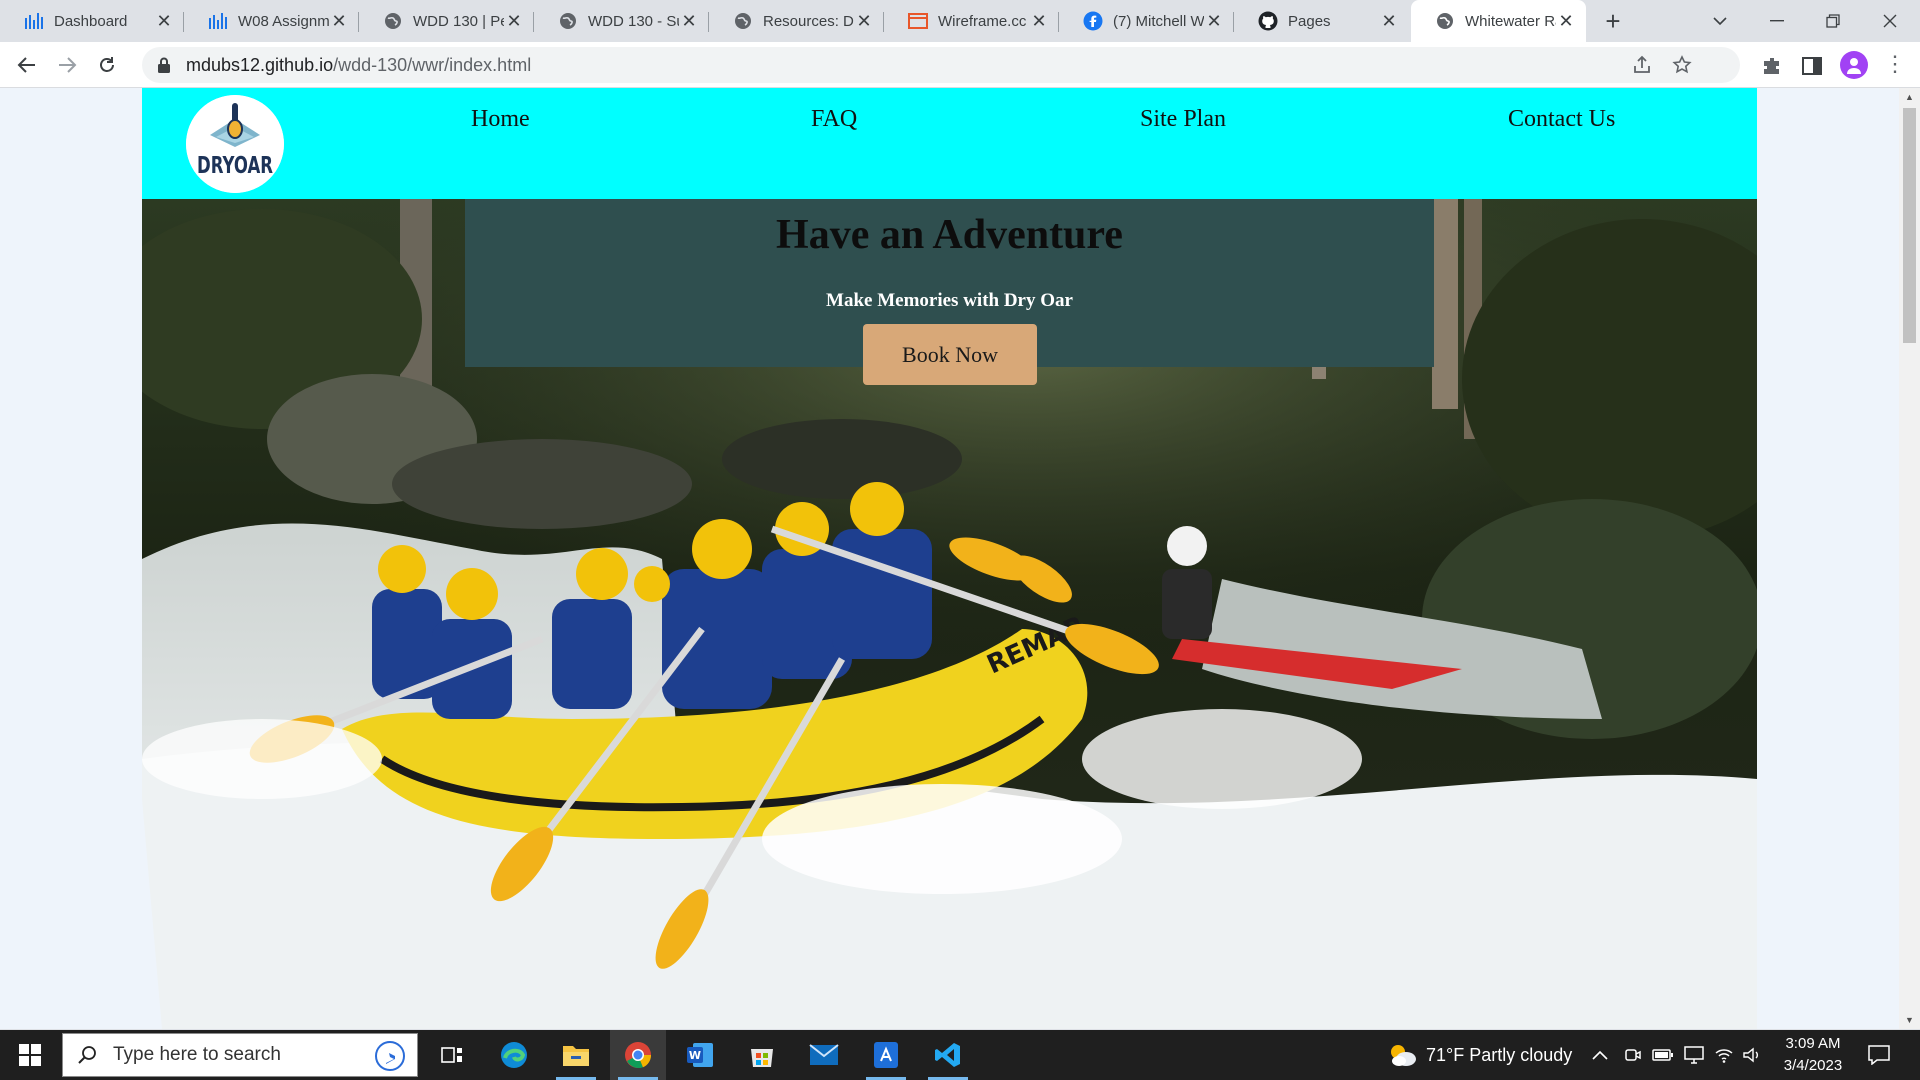 The width and height of the screenshot is (1920, 1080). I want to click on tab-wireframe: Wireframe.cc - ✕, so click(971, 21).